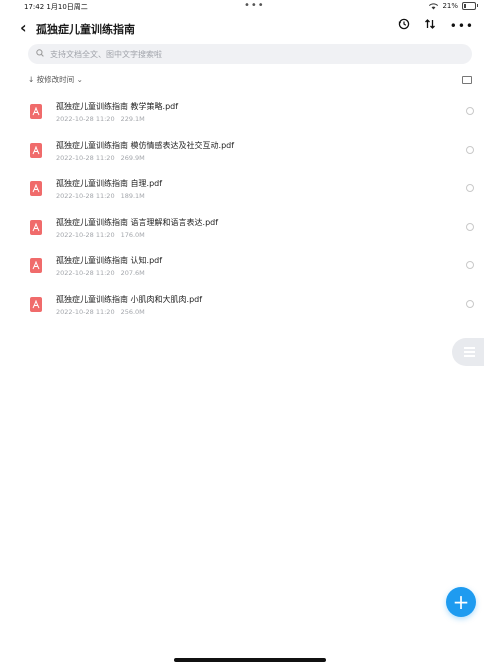  Describe the element at coordinates (34, 7) in the screenshot. I see `clock-time: 17:42` at that location.